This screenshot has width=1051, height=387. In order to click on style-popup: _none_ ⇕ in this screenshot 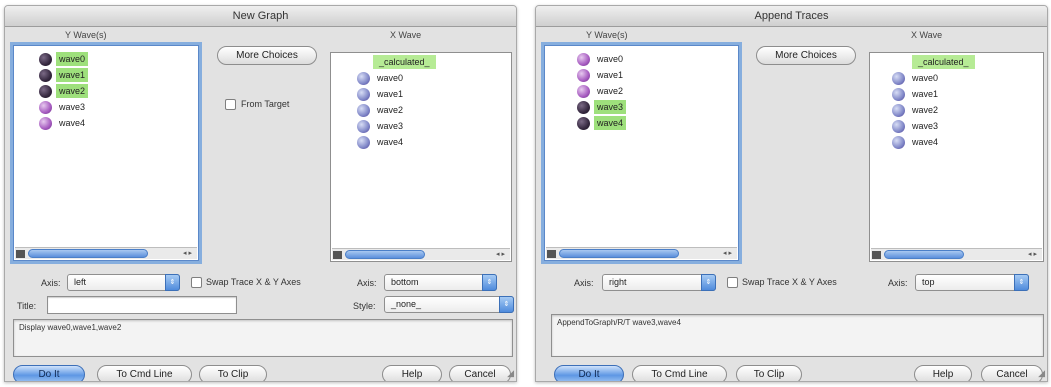, I will do `click(449, 304)`.